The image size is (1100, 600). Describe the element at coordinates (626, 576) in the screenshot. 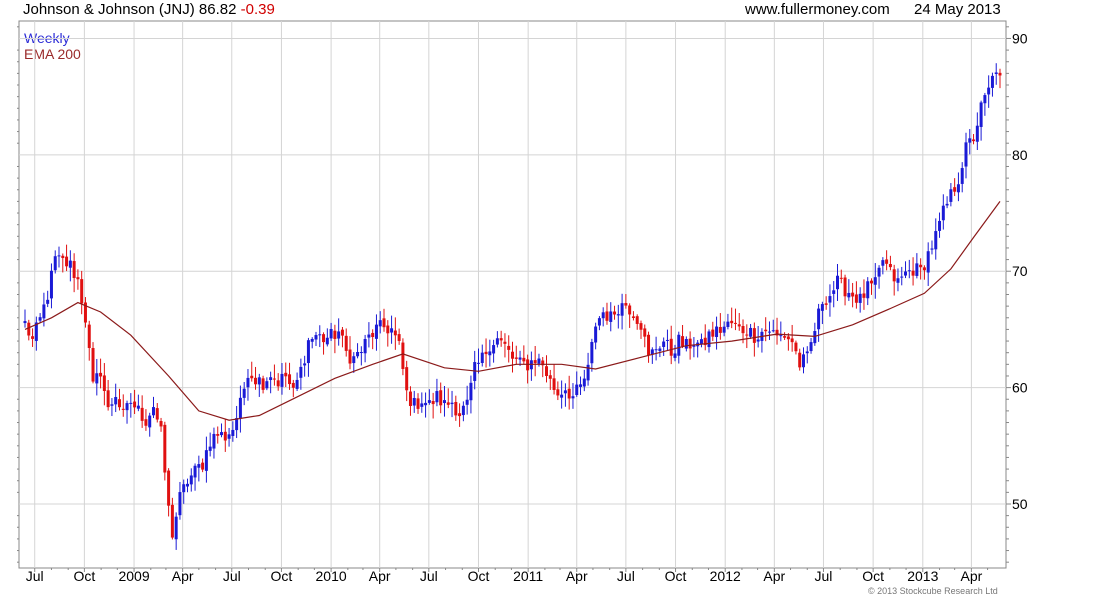

I see `x-tick-label: Jul` at that location.